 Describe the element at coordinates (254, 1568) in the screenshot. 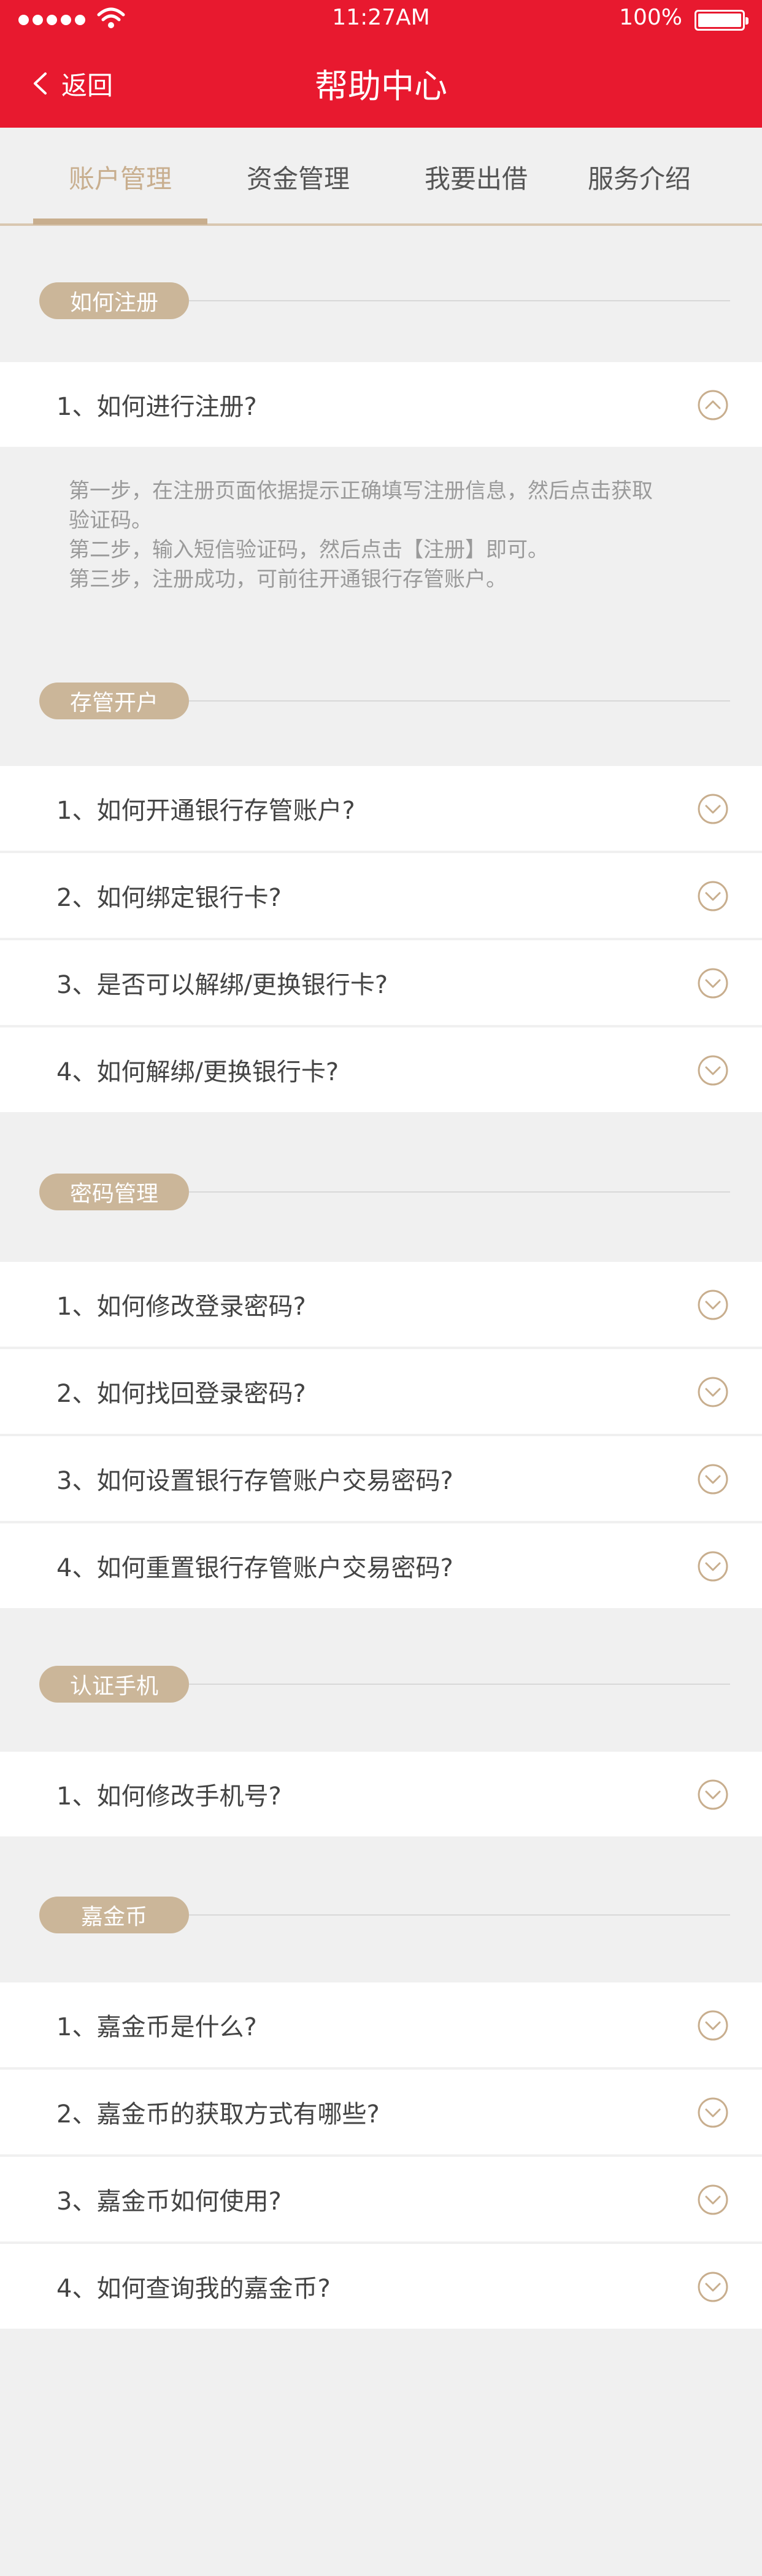

I see `faq-question: 4、如何重置银行存管账户交易密码?` at that location.